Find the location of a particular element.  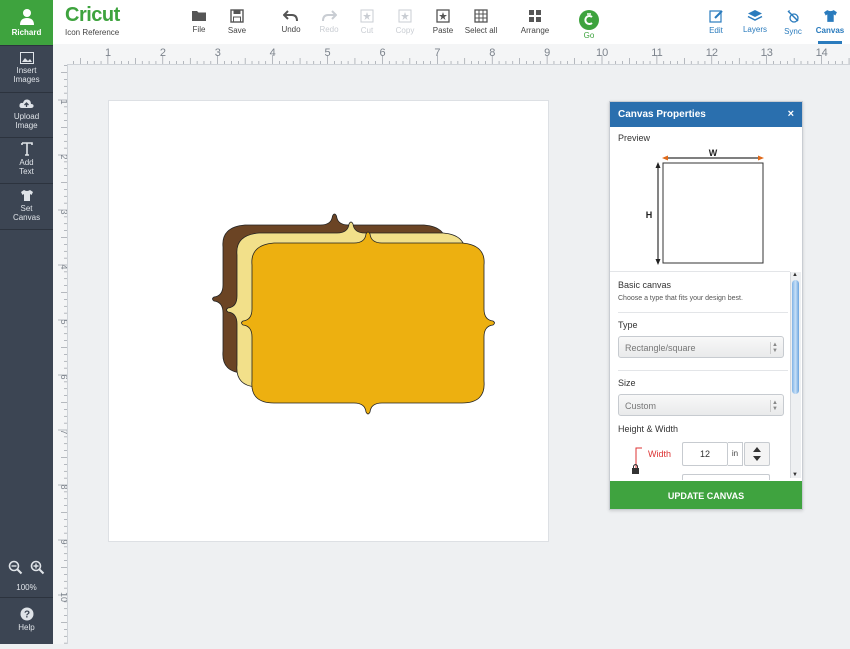

sync-tab: Sync is located at coordinates (793, 22).